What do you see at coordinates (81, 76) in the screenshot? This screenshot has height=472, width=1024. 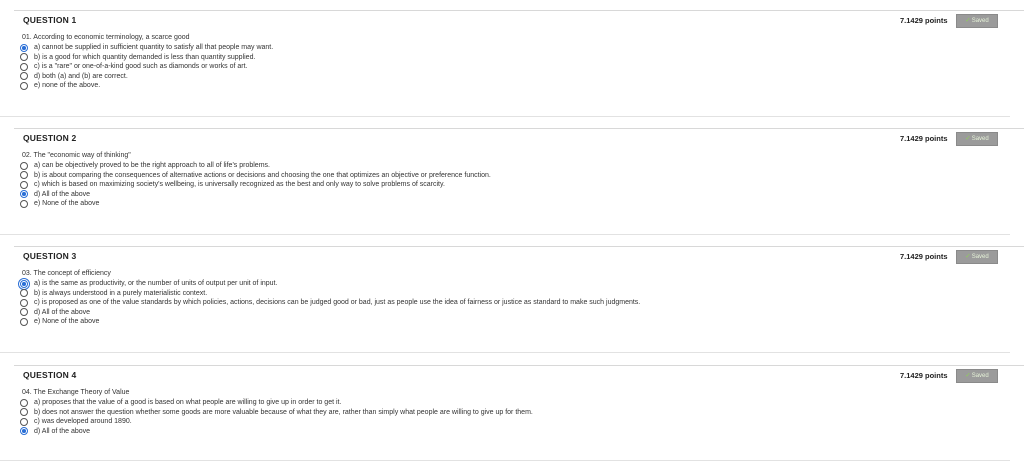 I see `option-label: d) both (a) and (b) are correct.` at bounding box center [81, 76].